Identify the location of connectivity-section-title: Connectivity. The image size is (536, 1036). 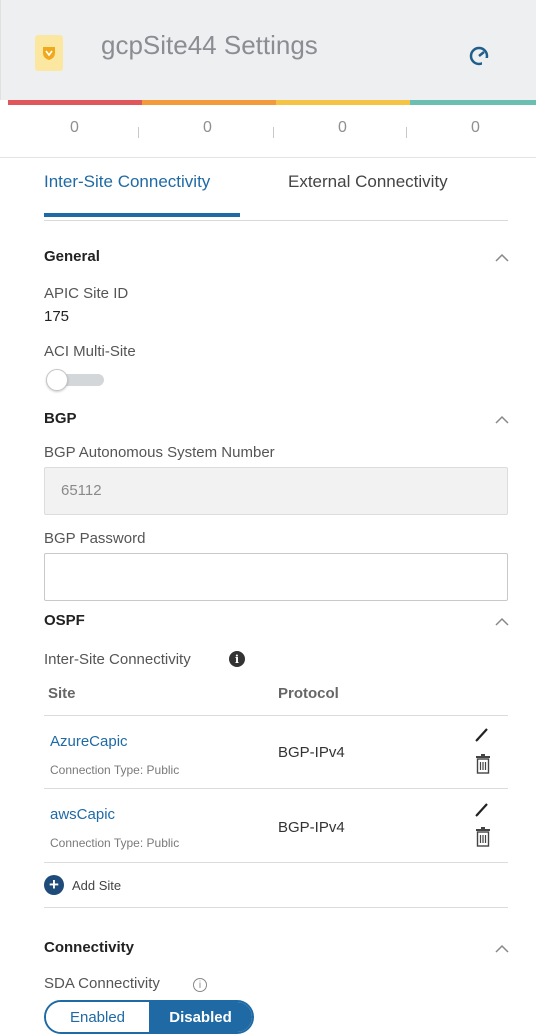
(89, 947).